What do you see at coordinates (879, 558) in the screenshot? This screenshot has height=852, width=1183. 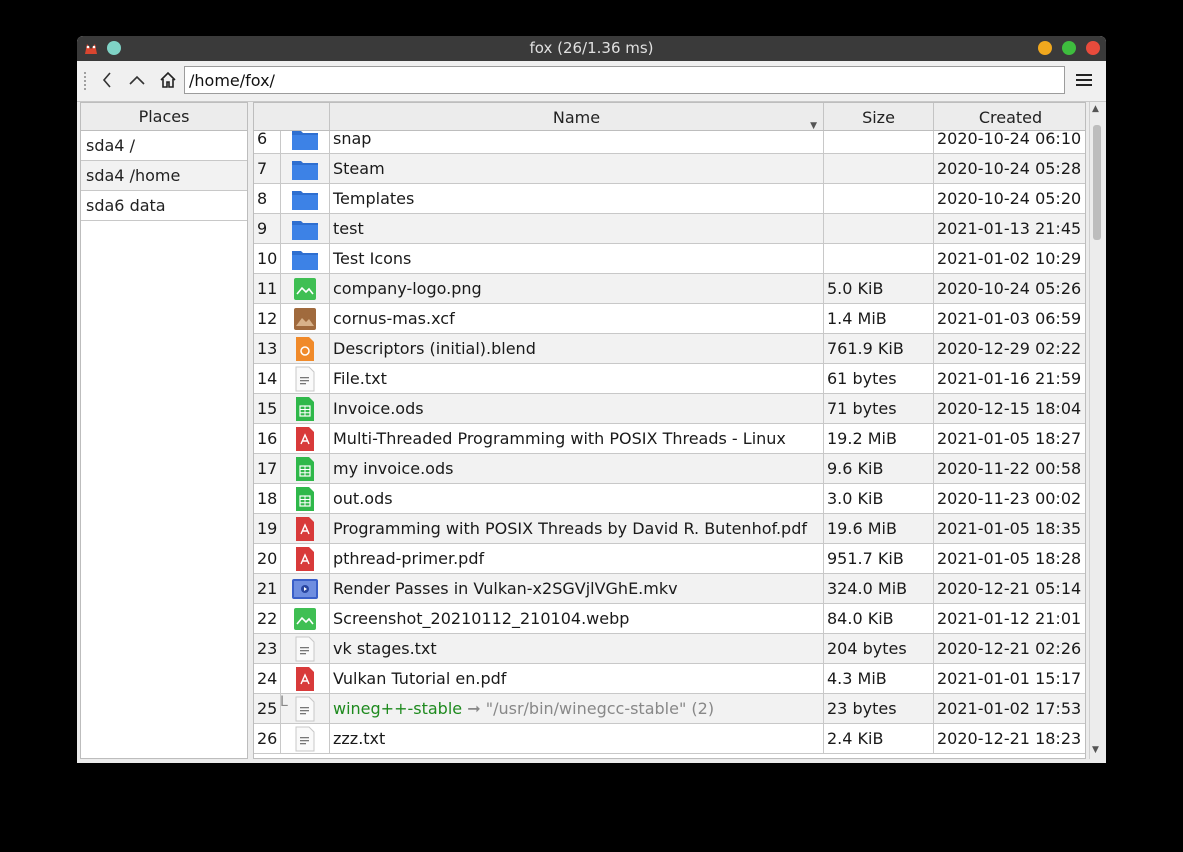 I see `size-cell: 951.7 KiB` at bounding box center [879, 558].